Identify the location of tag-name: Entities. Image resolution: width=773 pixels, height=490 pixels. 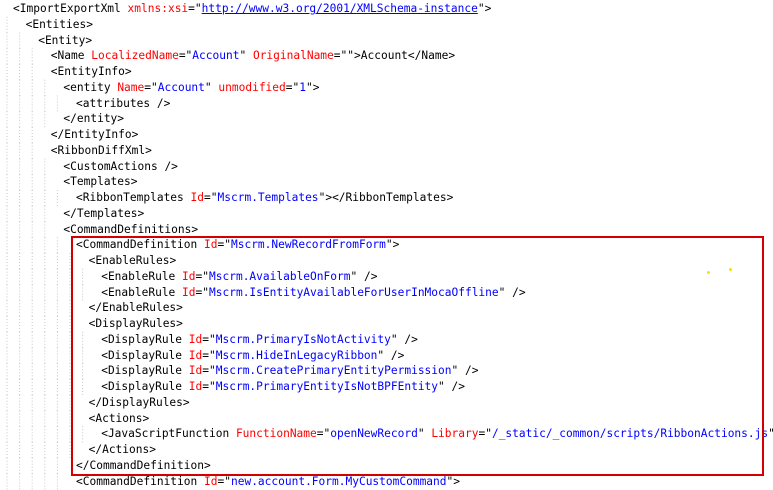
(59, 24).